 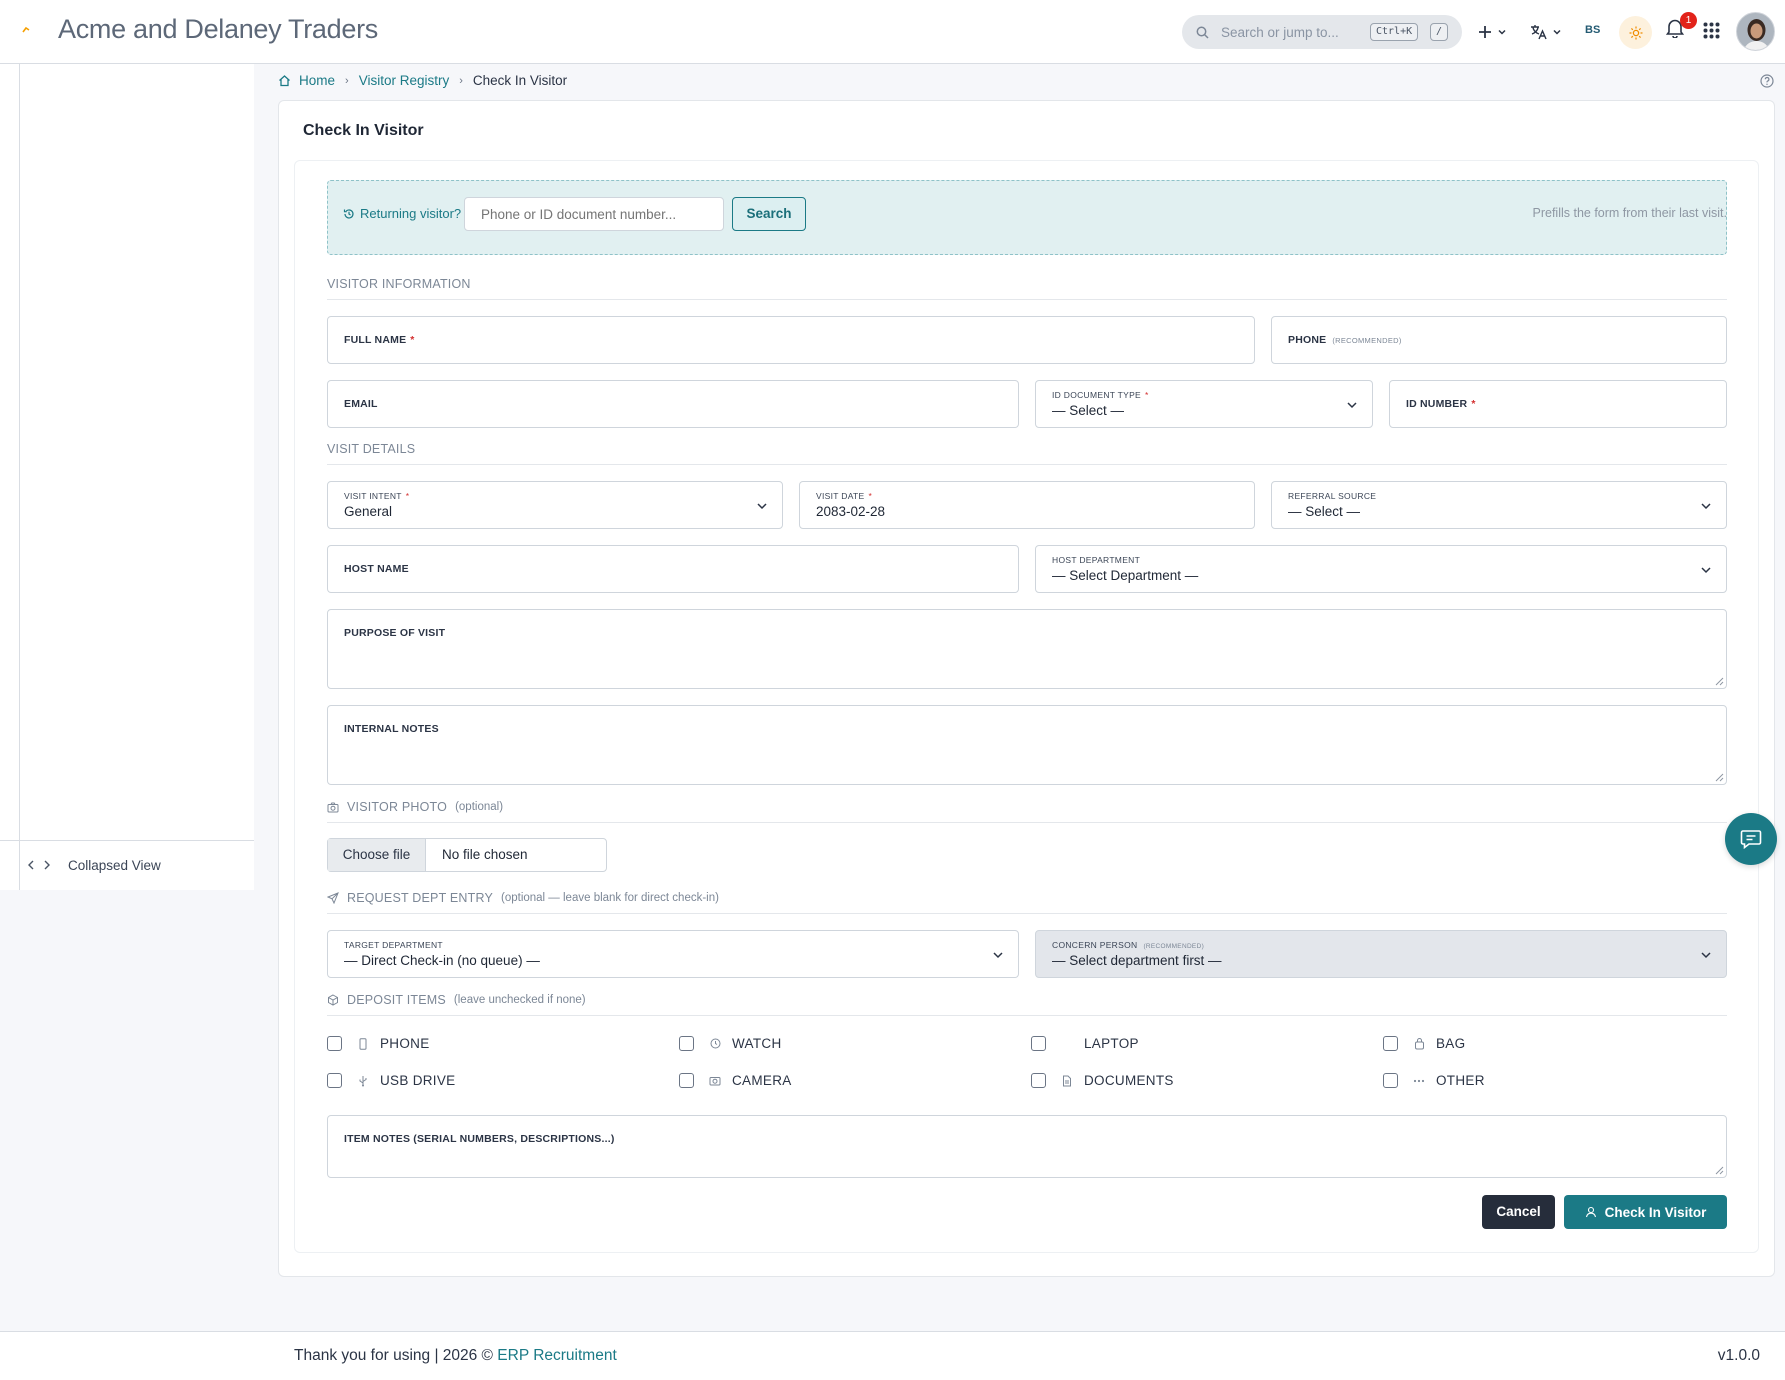 I want to click on translate-icon, so click(x=1539, y=32).